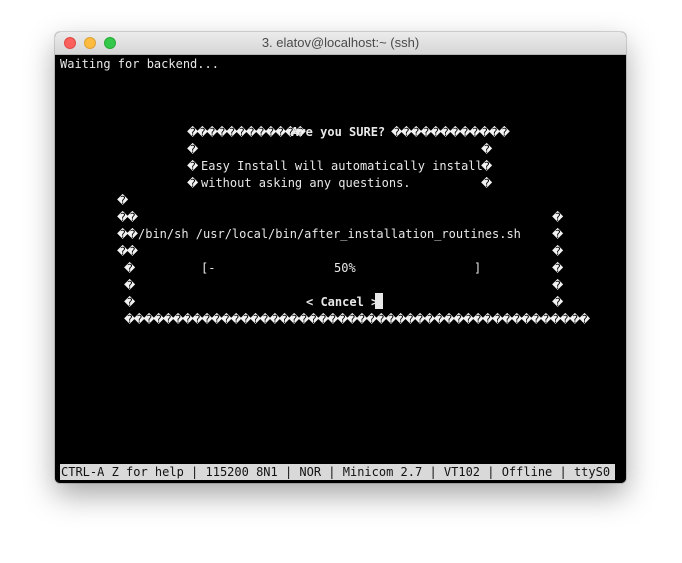  I want to click on progress-bar-left: [-, so click(208, 268).